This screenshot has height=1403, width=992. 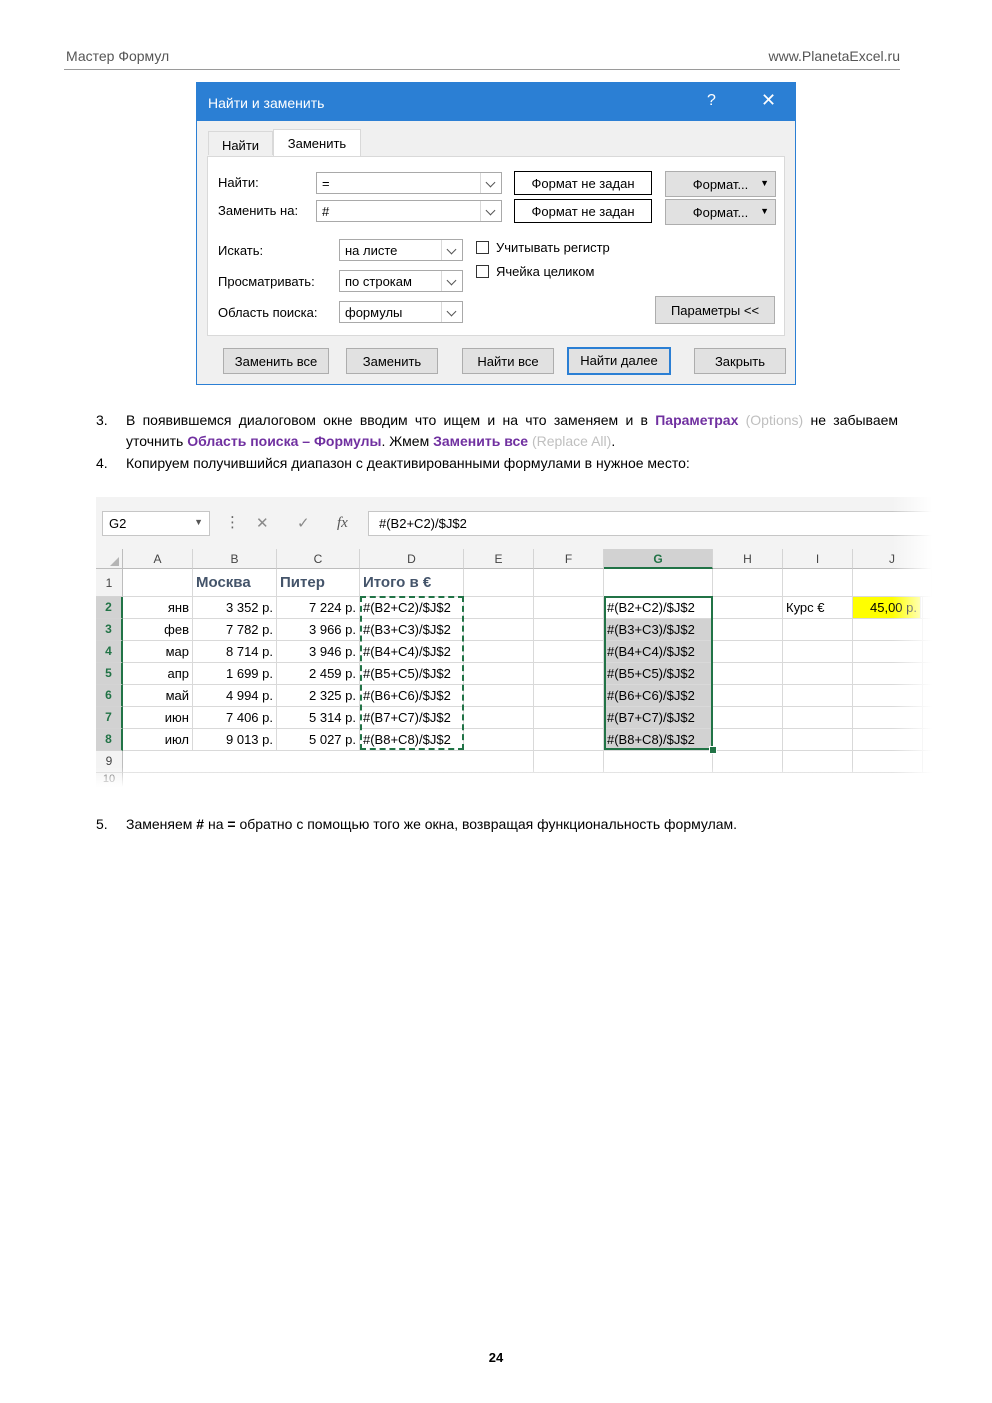 I want to click on match-case-label: Учитывать регистр, so click(x=553, y=247).